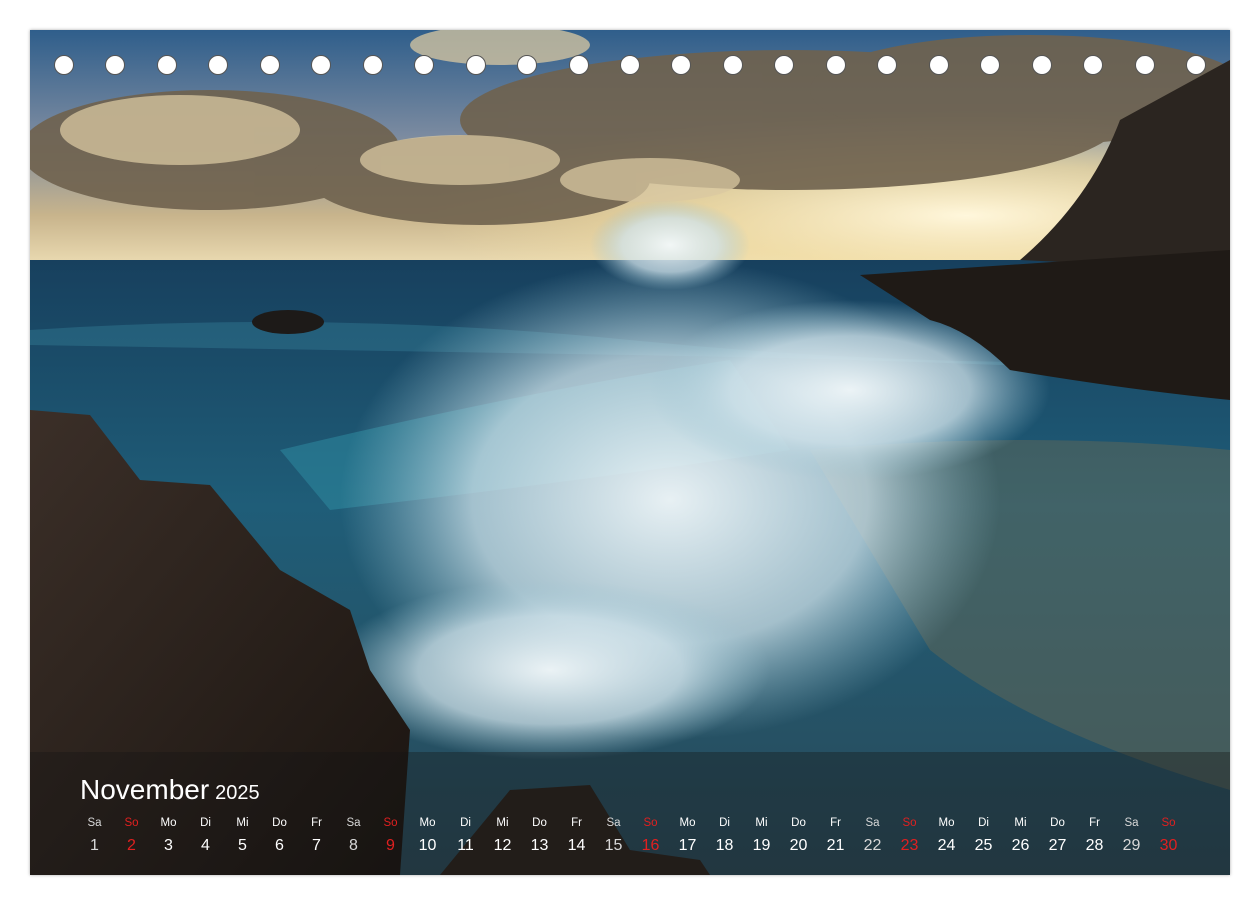  Describe the element at coordinates (427, 845) in the screenshot. I see `day-number: 10` at that location.